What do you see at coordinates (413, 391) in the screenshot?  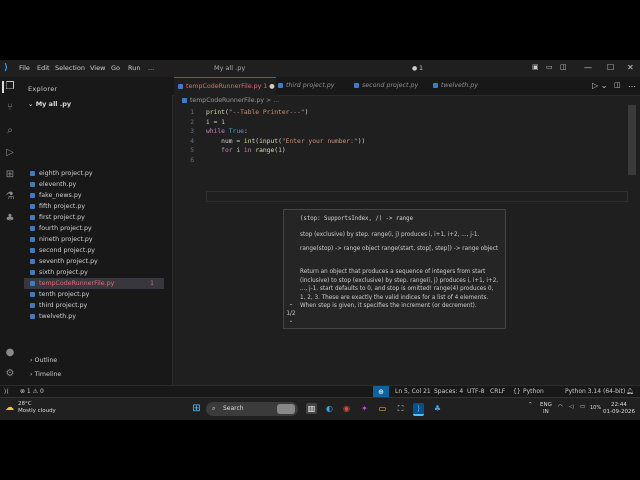 I see `cursor-position: Ln 5, Col 21` at bounding box center [413, 391].